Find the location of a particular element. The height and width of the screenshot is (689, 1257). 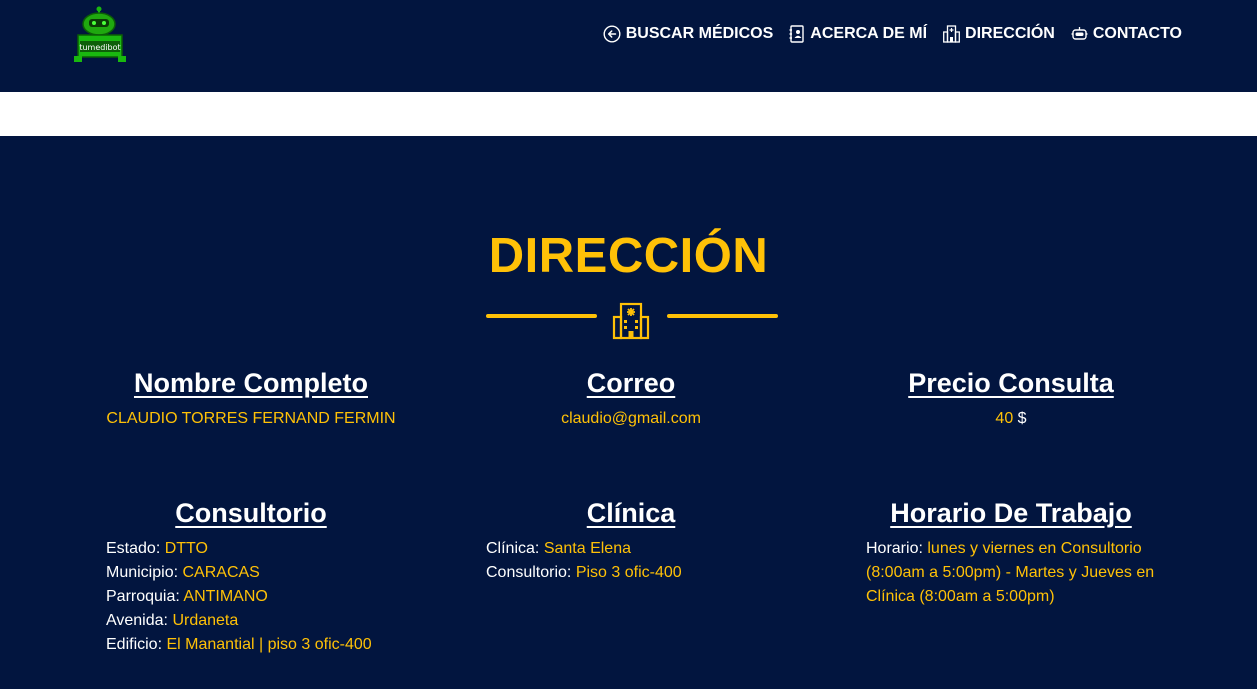

robot-icon is located at coordinates (1079, 33).